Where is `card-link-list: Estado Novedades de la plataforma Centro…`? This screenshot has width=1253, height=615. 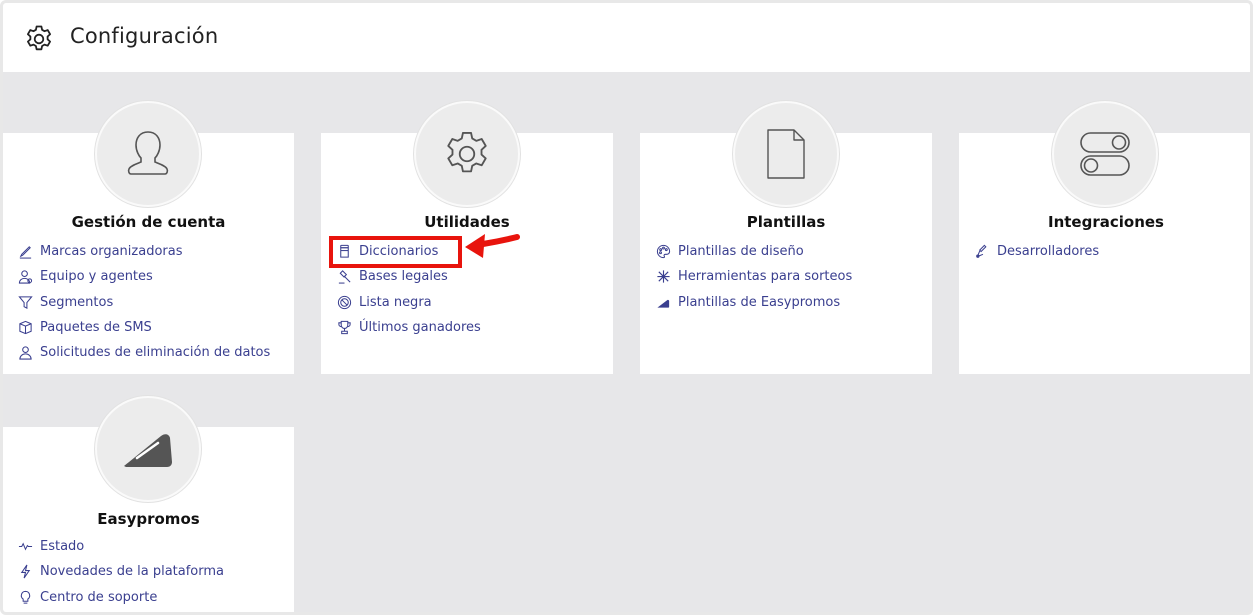
card-link-list: Estado Novedades de la plataforma Centro… is located at coordinates (120, 572).